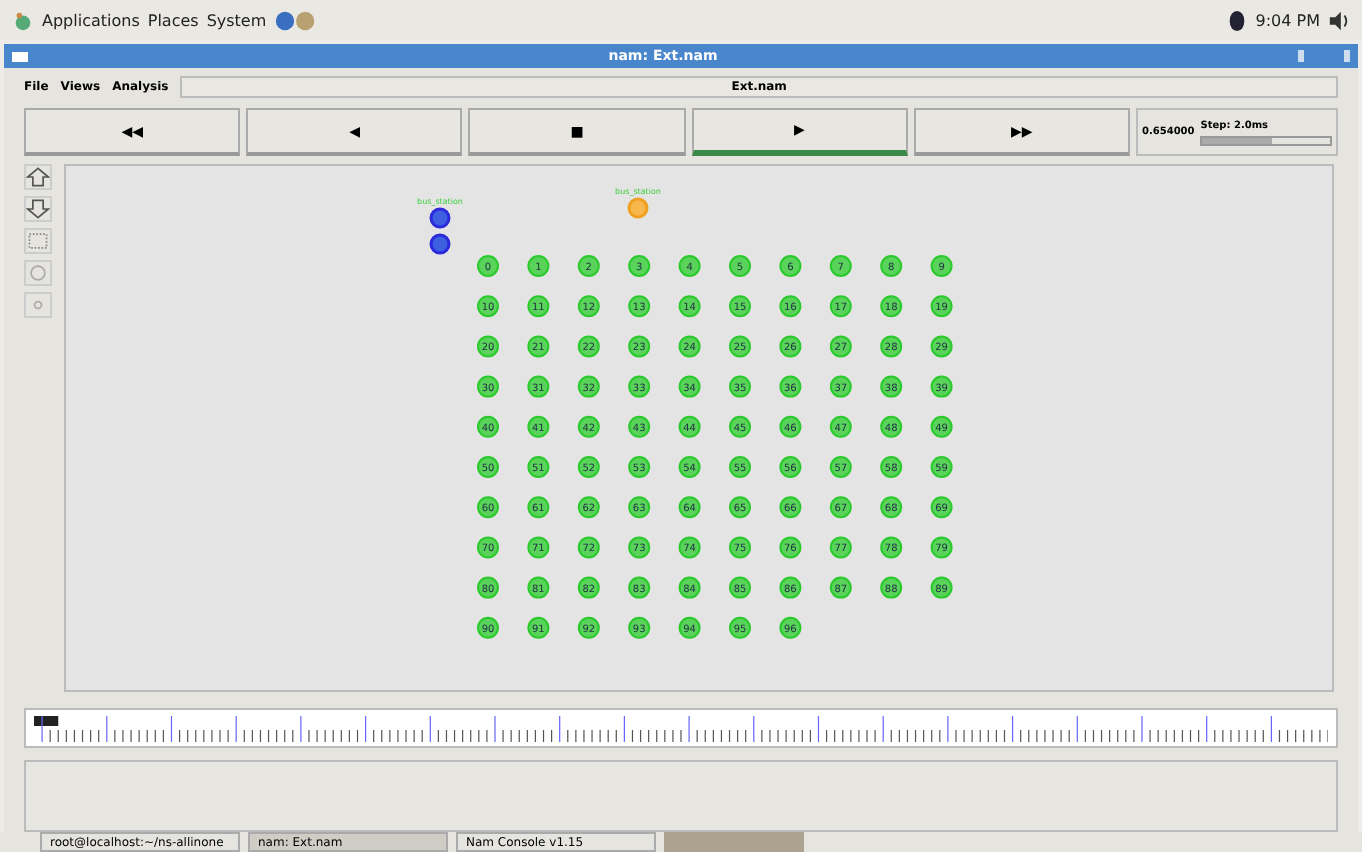  Describe the element at coordinates (38, 177) in the screenshot. I see `zoom-in-icon` at that location.